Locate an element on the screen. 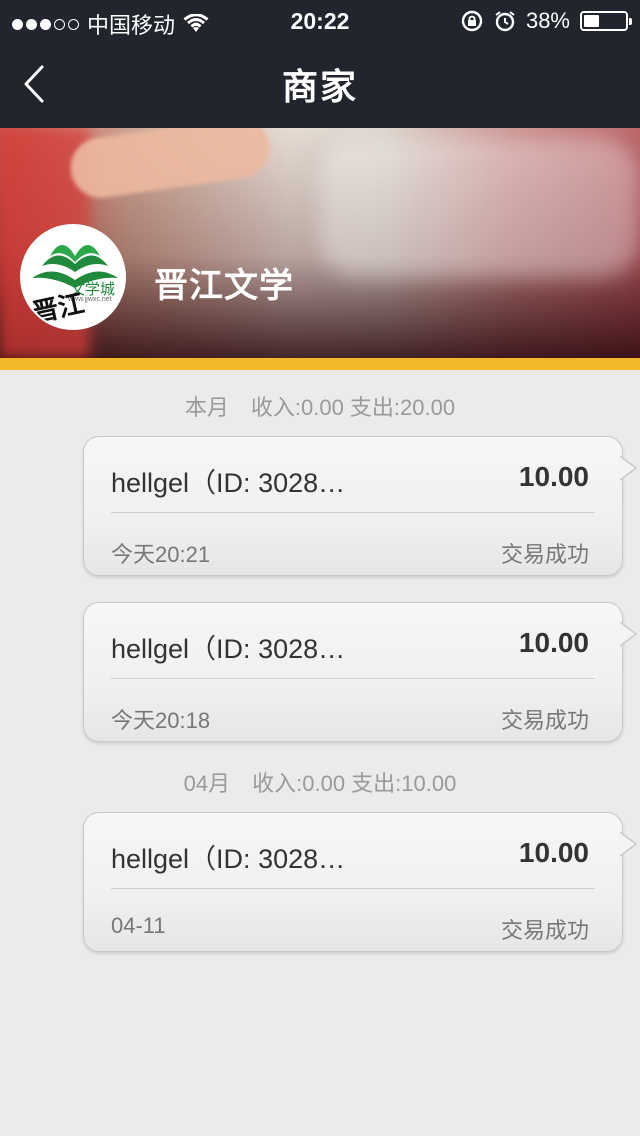  month-summary: 04月 收入:0.00 支出:10.00 is located at coordinates (320, 783).